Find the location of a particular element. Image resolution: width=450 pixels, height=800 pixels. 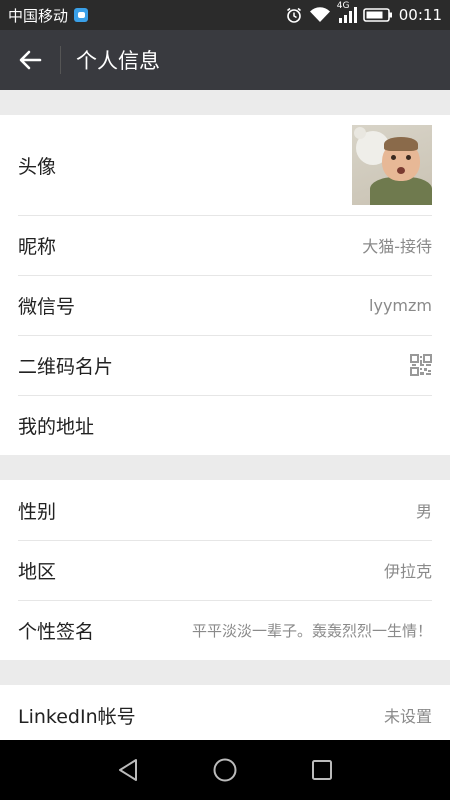

row-label: 地区 is located at coordinates (37, 571).